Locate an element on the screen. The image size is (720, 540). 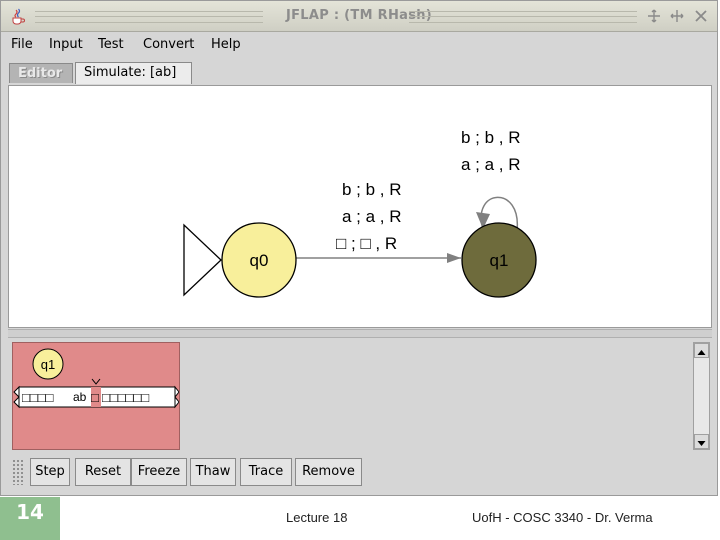
title-decoration-right is located at coordinates (523, 17).